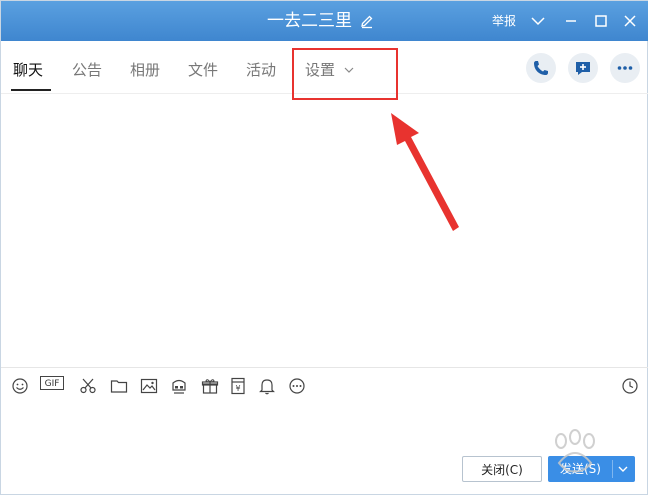 The width and height of the screenshot is (648, 495). What do you see at coordinates (145, 70) in the screenshot?
I see `tab-album: 相册` at bounding box center [145, 70].